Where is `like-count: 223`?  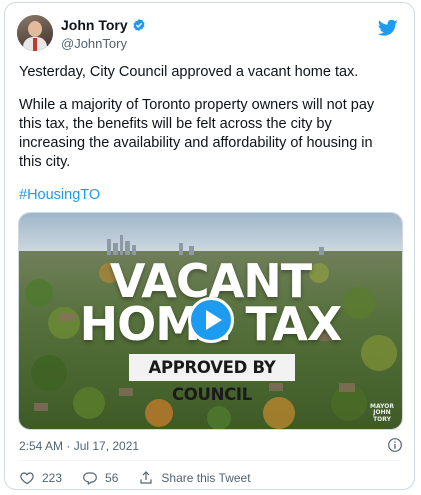 like-count: 223 is located at coordinates (52, 478).